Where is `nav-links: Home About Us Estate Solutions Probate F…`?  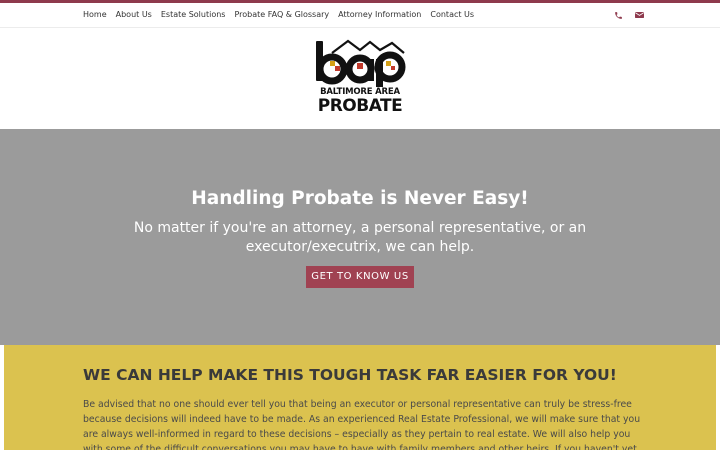
nav-links: Home About Us Estate Solutions Probate F… is located at coordinates (278, 14).